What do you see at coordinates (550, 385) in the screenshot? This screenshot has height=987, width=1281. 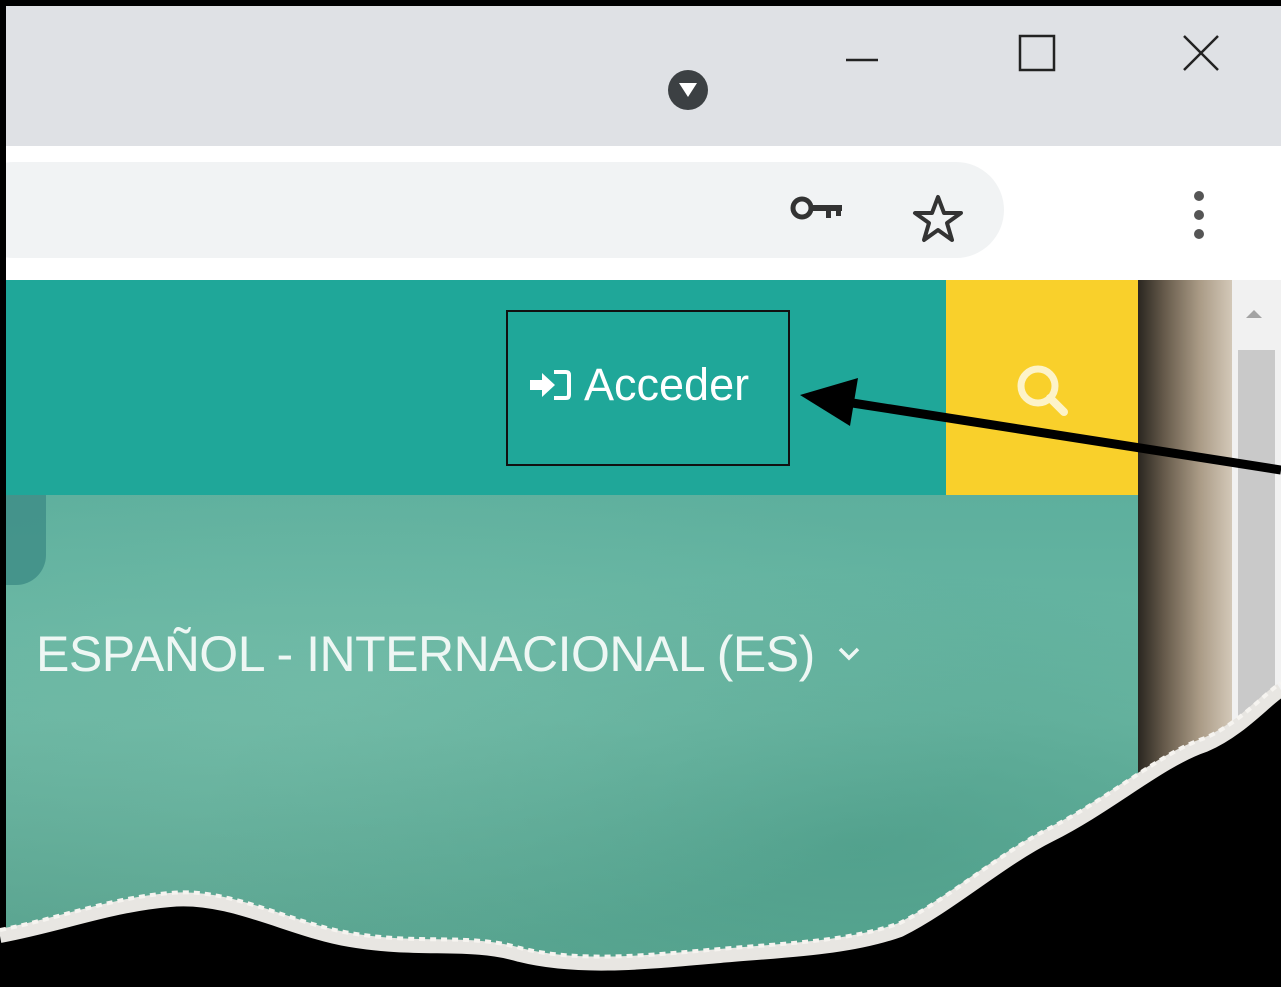 I see `sign-in-icon` at bounding box center [550, 385].